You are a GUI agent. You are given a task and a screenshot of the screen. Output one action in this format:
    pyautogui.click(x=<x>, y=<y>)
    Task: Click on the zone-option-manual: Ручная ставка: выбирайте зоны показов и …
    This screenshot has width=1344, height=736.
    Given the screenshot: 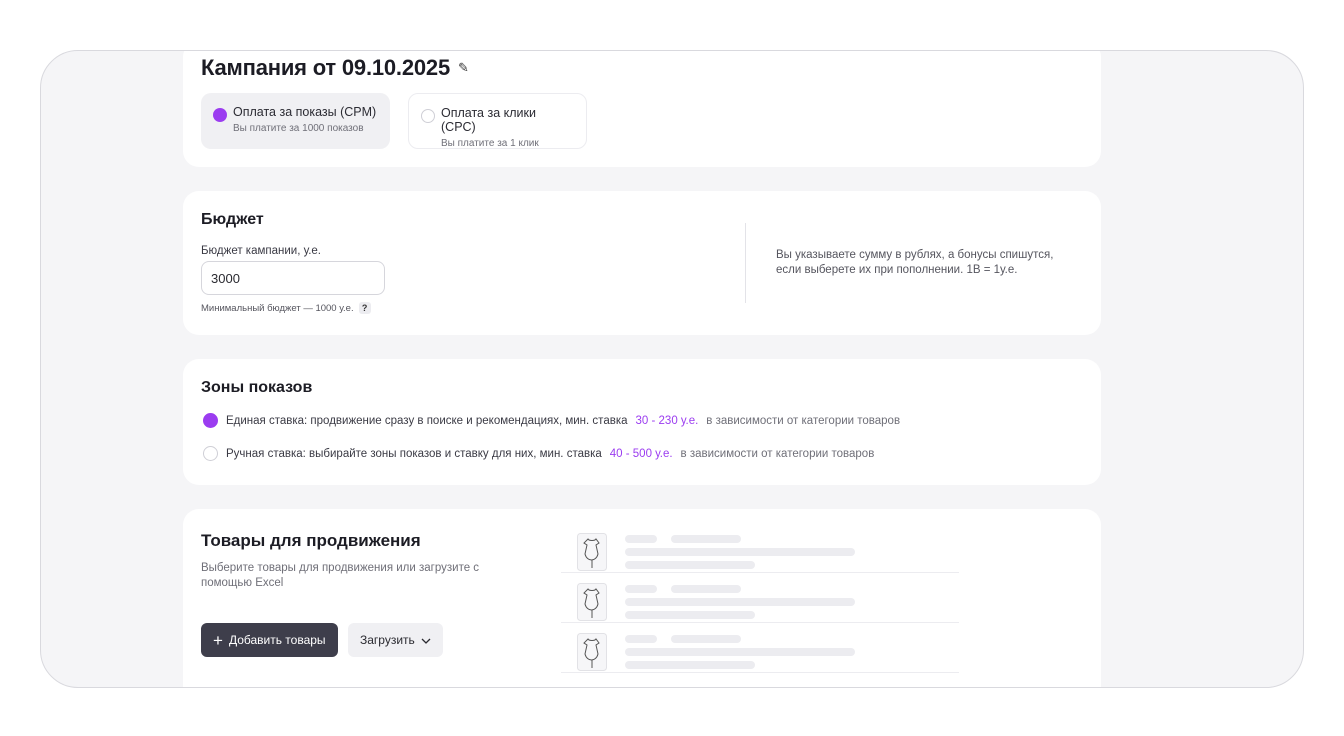 What is the action you would take?
    pyautogui.click(x=538, y=453)
    